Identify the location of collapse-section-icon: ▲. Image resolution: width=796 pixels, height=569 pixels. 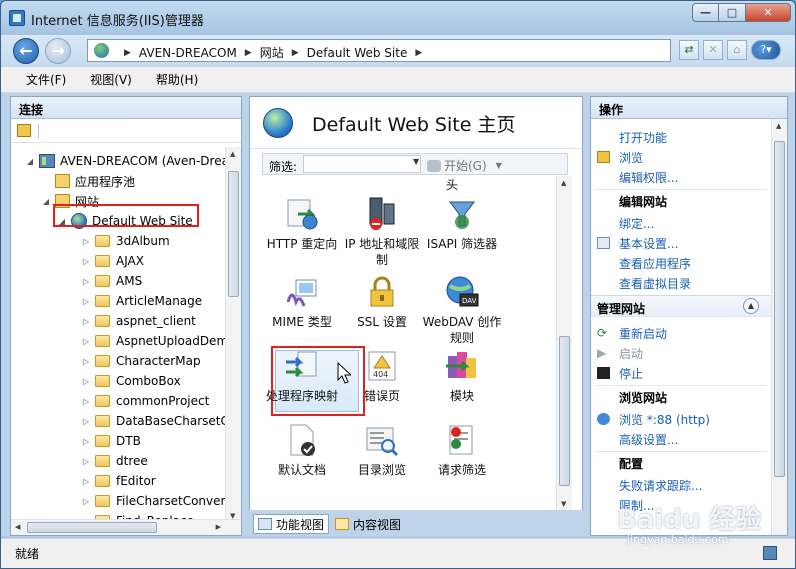
(751, 306).